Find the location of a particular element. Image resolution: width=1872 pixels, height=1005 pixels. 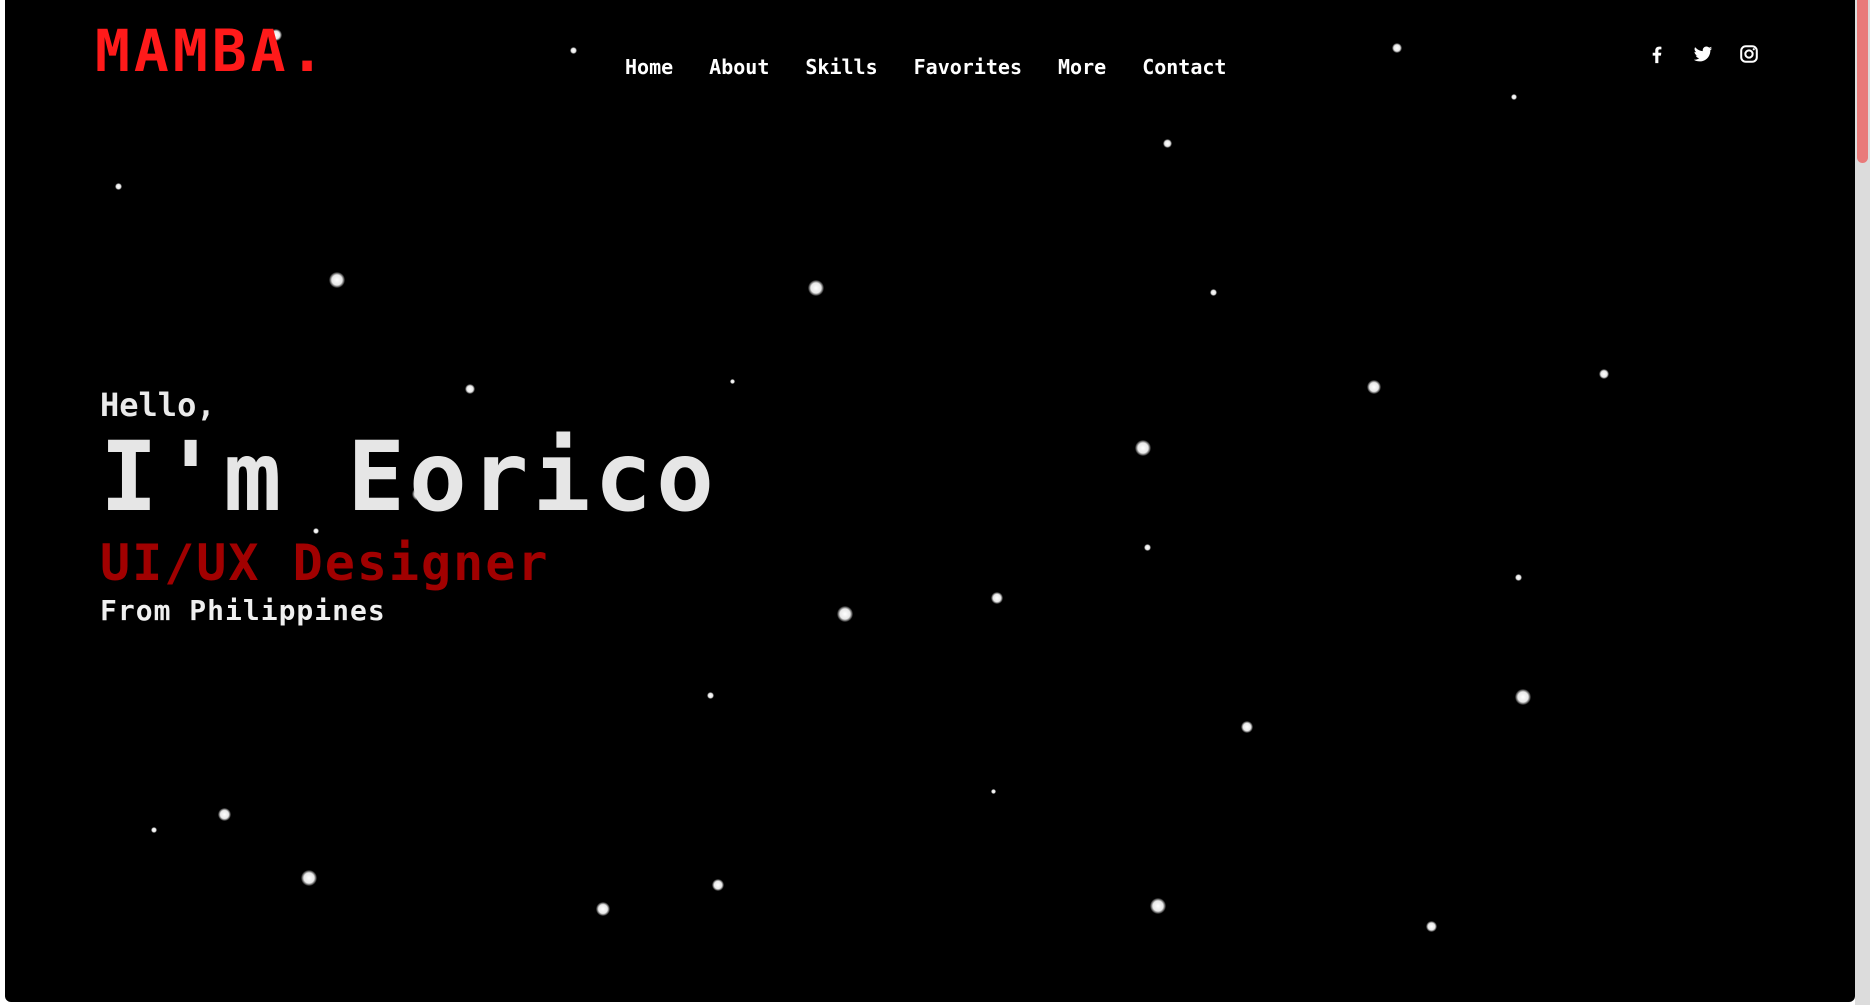

main-nav: Home About Skills Favorites More Contact is located at coordinates (925, 67).